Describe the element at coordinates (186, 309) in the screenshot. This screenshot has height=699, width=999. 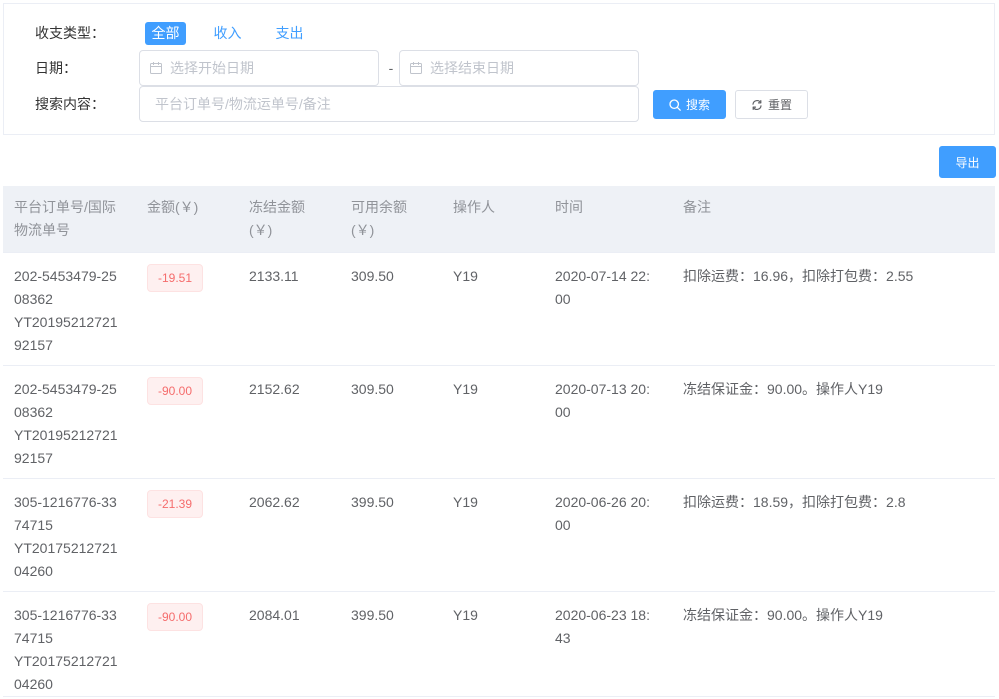
I see `amount-cell: -19.51` at that location.